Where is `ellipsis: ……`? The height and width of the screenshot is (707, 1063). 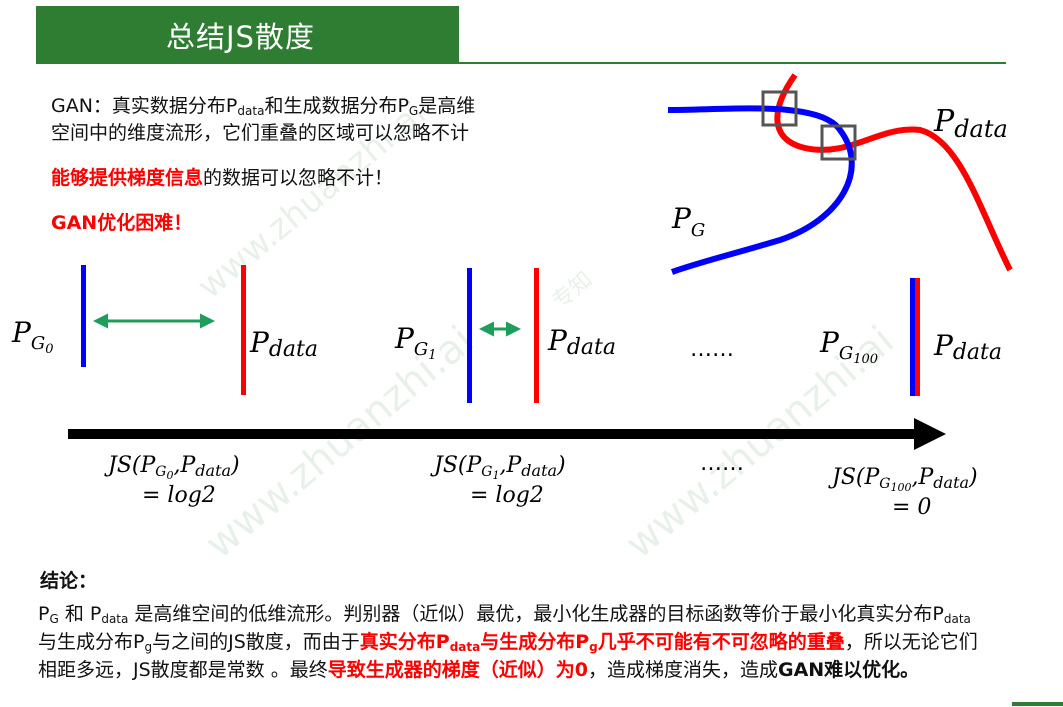 ellipsis: …… is located at coordinates (712, 349).